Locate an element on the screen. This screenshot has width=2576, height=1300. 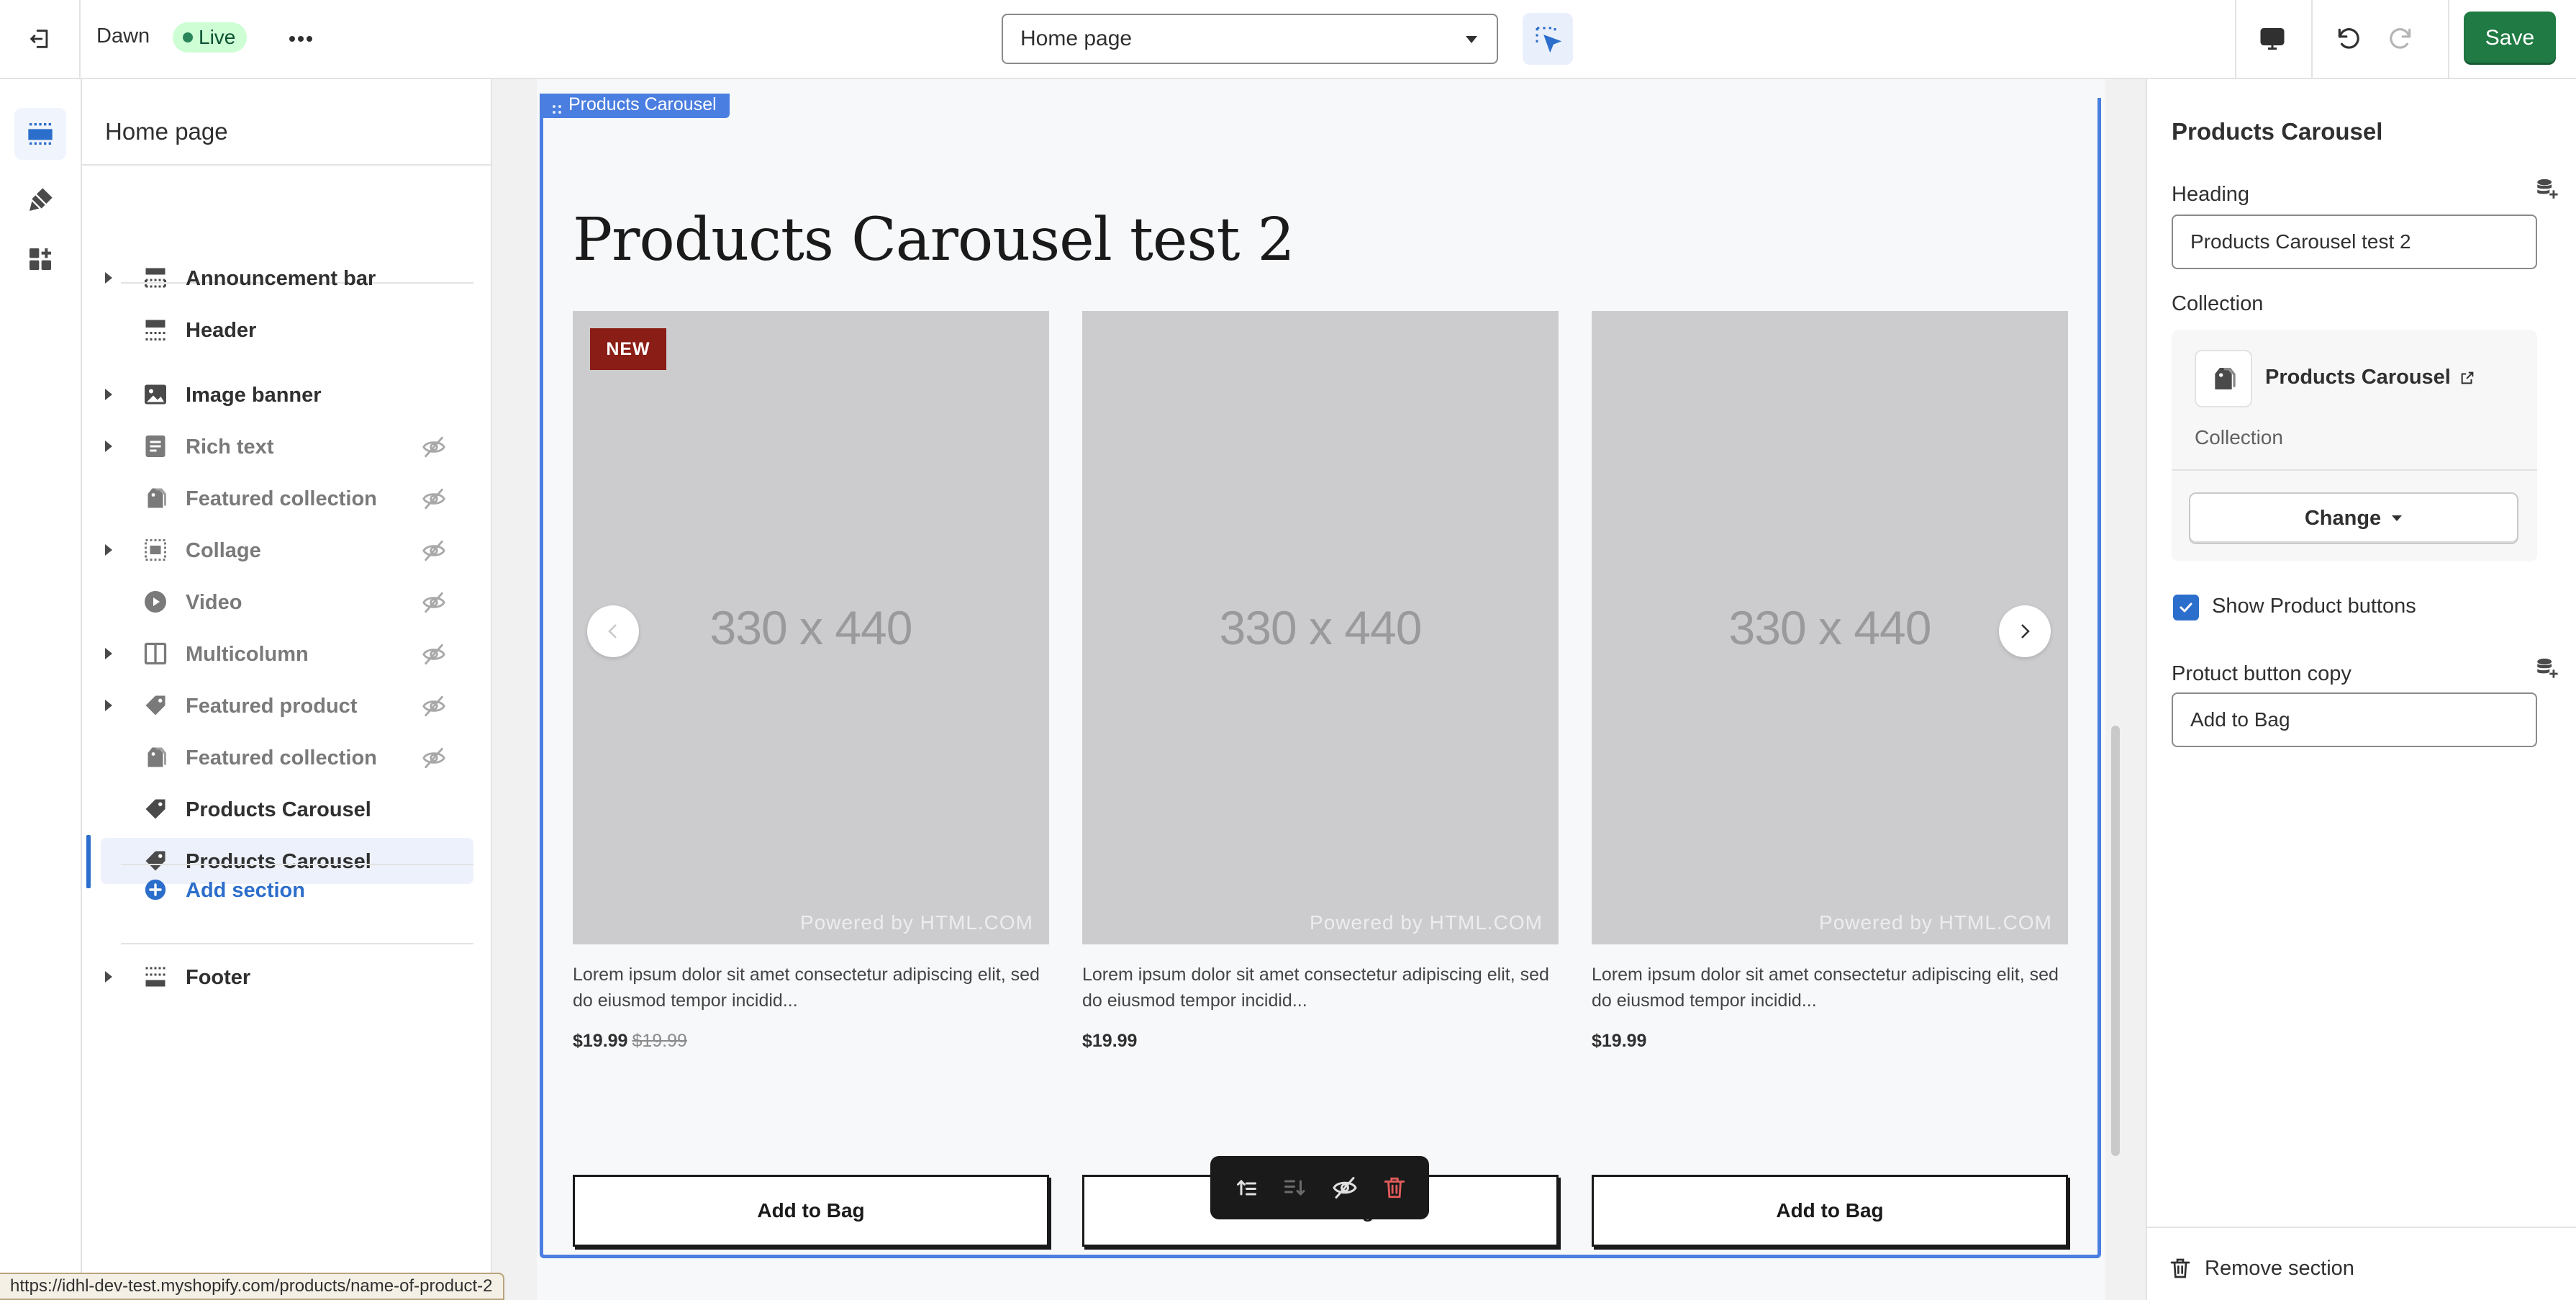
text-icon is located at coordinates (155, 446).